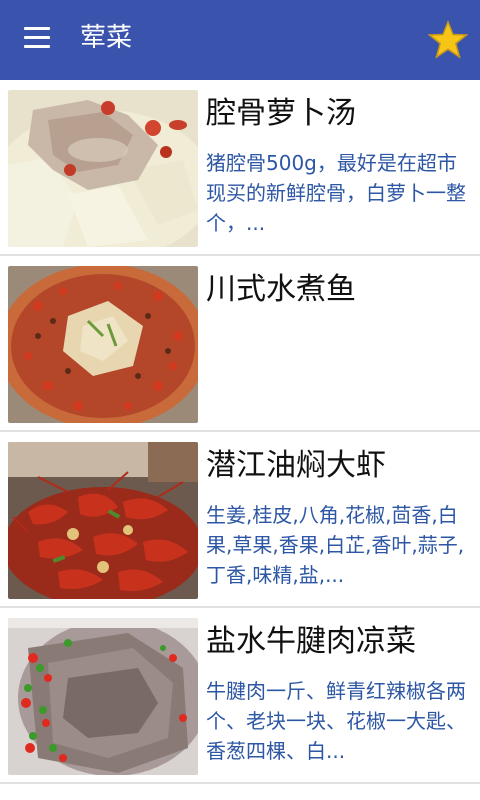 This screenshot has height=800, width=480. I want to click on dish-name: 盐水牛腱肉凉菜, so click(311, 641).